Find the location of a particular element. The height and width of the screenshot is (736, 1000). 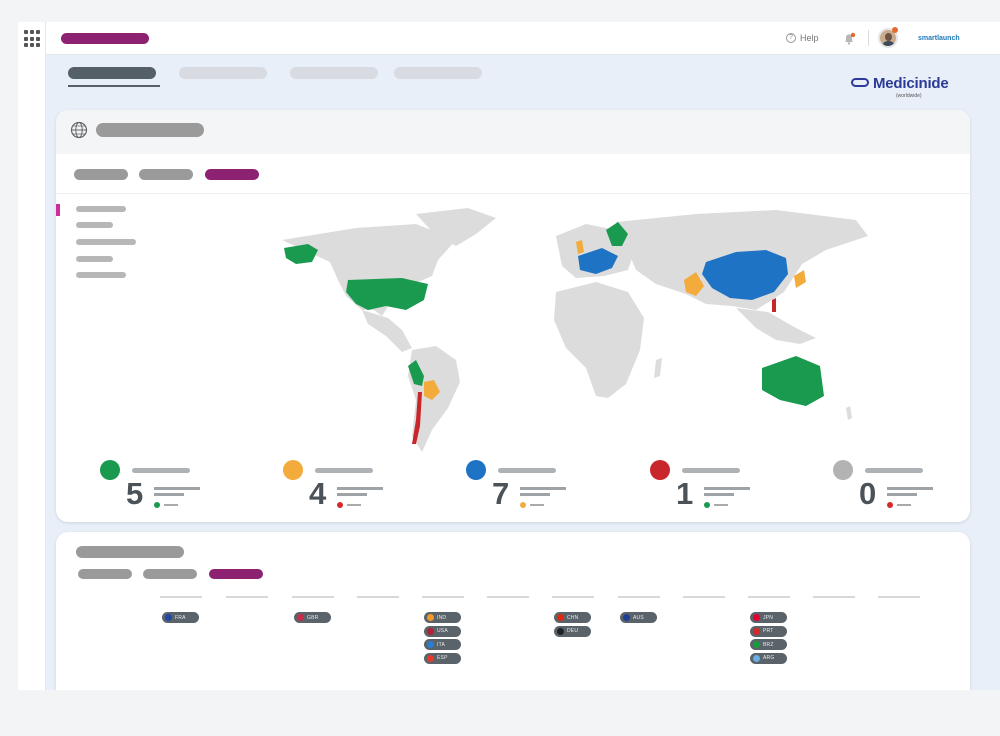

country-code: ITA is located at coordinates (441, 644).